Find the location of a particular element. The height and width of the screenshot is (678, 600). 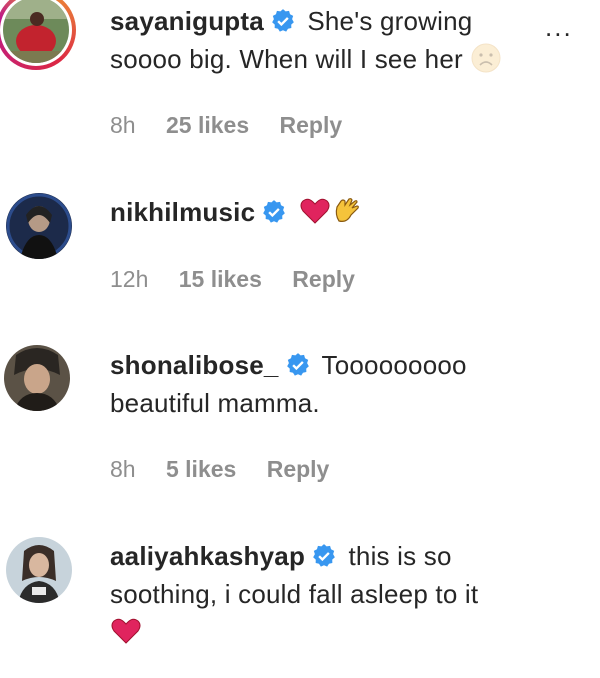

comment-body: nikhilmusic is located at coordinates (330, 212).